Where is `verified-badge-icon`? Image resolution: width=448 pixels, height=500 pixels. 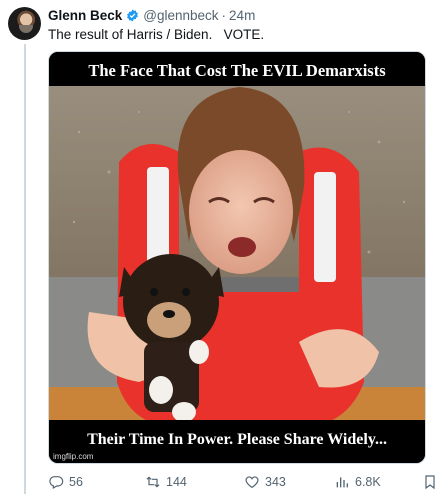
verified-badge-icon is located at coordinates (133, 15).